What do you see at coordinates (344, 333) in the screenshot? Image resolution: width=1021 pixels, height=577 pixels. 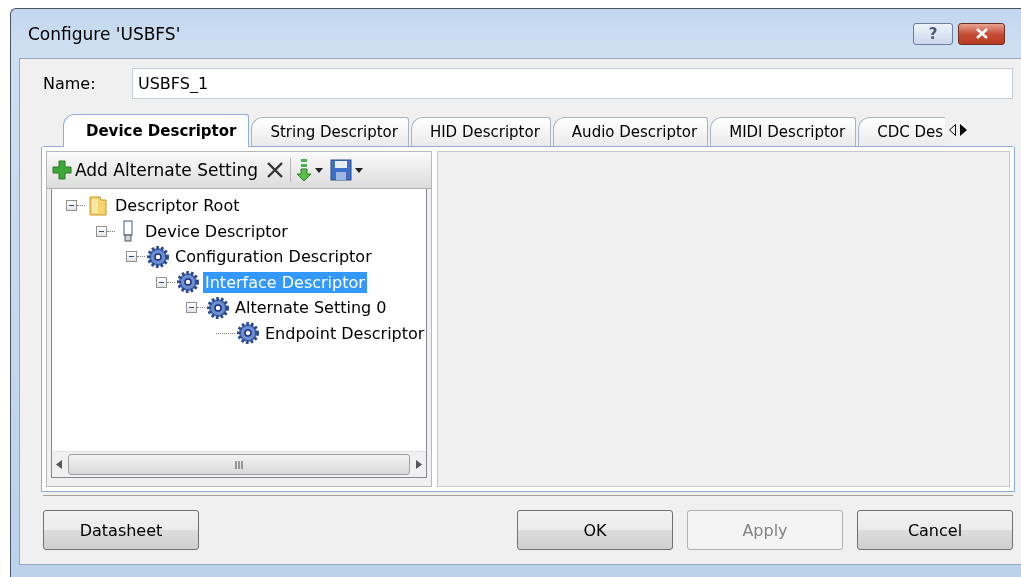 I see `tree-item: Endpoint Descriptor` at bounding box center [344, 333].